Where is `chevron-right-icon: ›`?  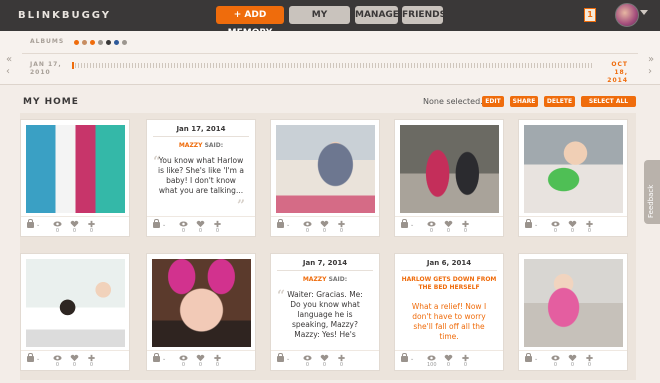 chevron-right-icon: › is located at coordinates (650, 71).